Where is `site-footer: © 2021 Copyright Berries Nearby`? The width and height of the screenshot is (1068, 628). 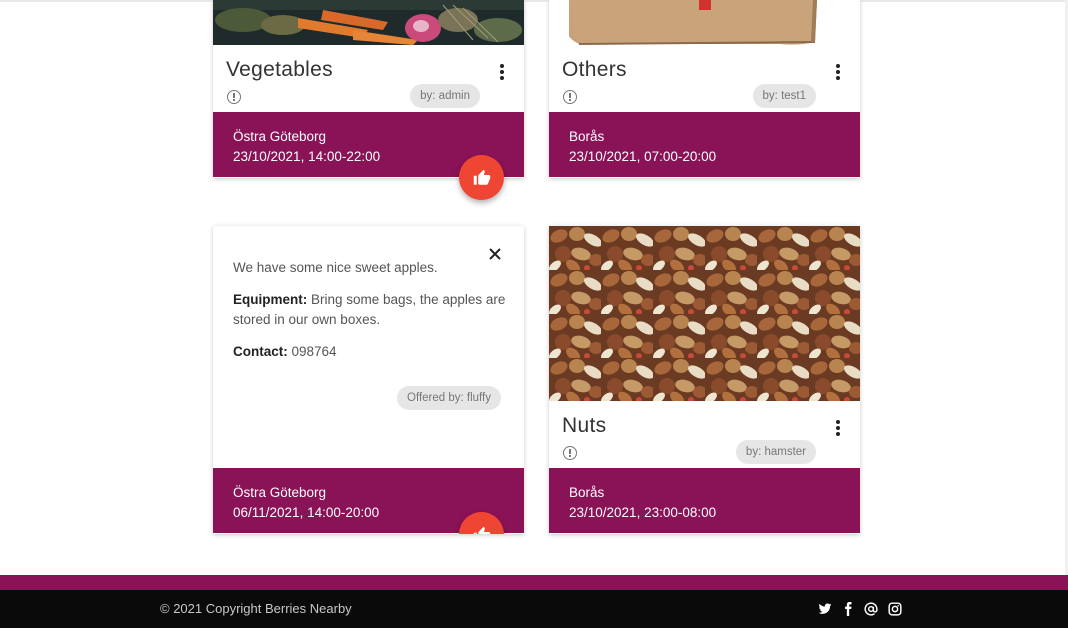 site-footer: © 2021 Copyright Berries Nearby is located at coordinates (534, 609).